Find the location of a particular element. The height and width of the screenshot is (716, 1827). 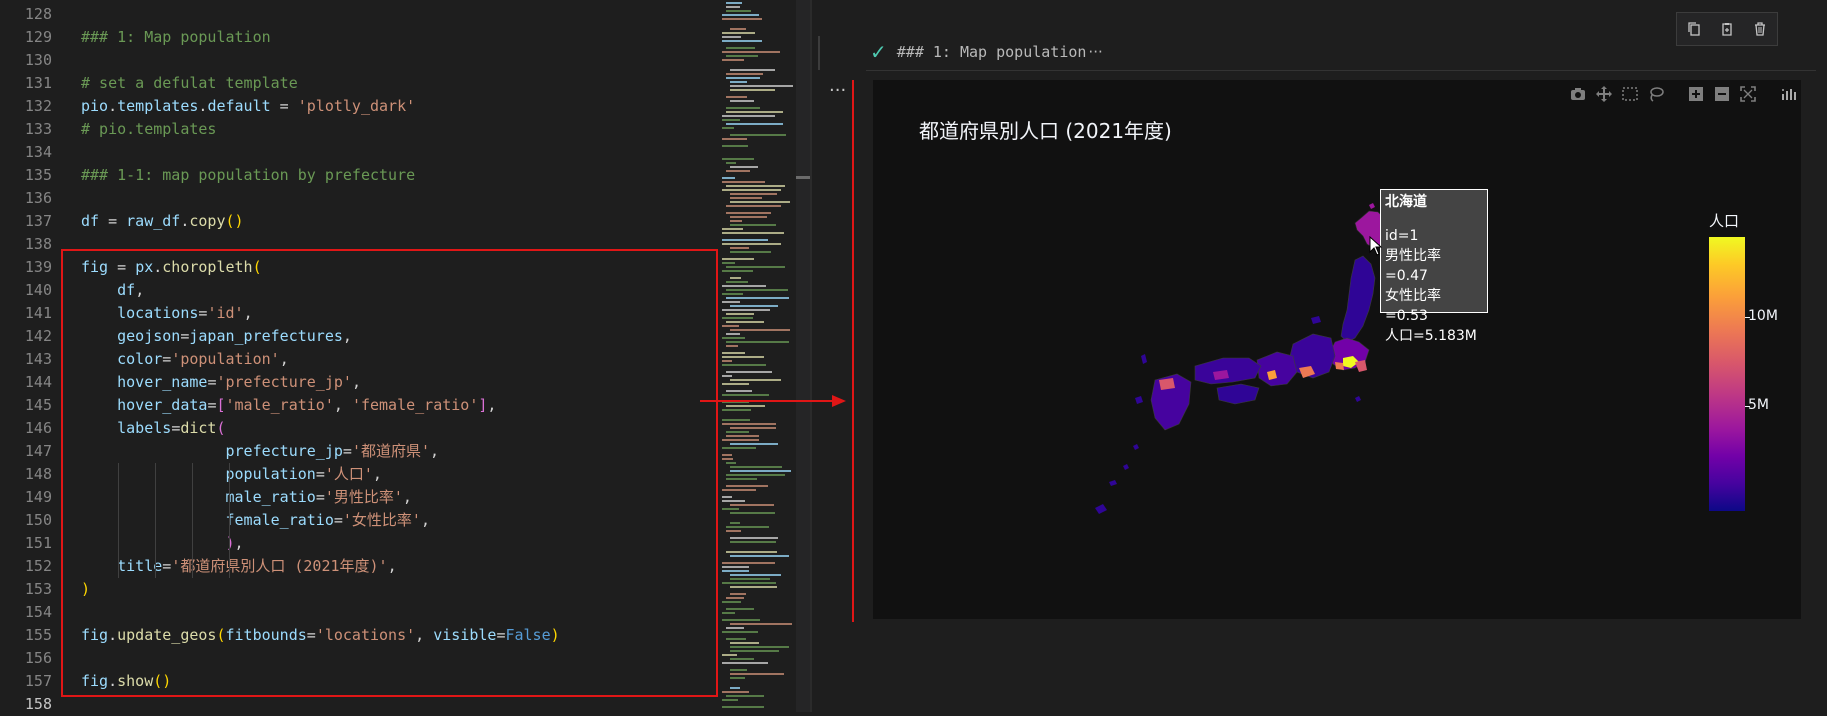

plotly-logo-icon is located at coordinates (1788, 94).